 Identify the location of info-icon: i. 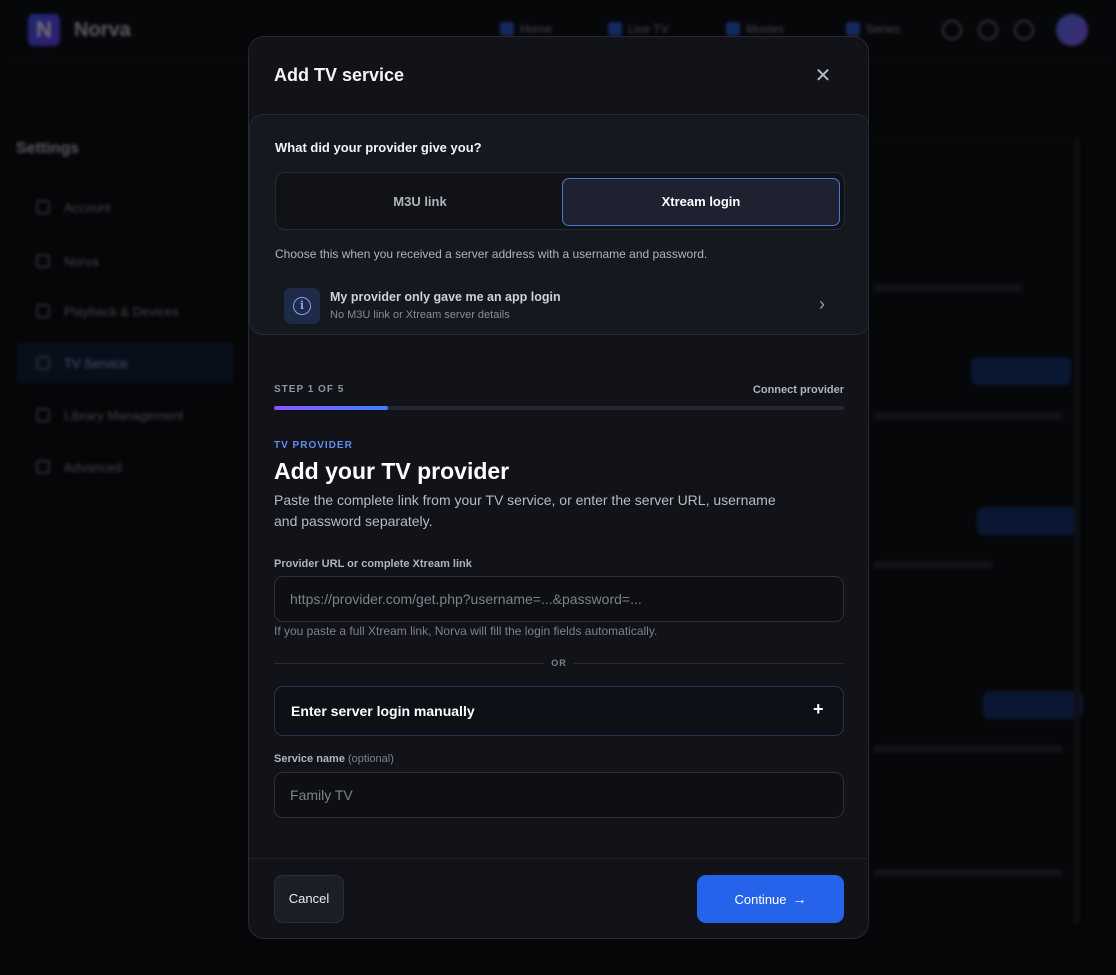
(302, 306).